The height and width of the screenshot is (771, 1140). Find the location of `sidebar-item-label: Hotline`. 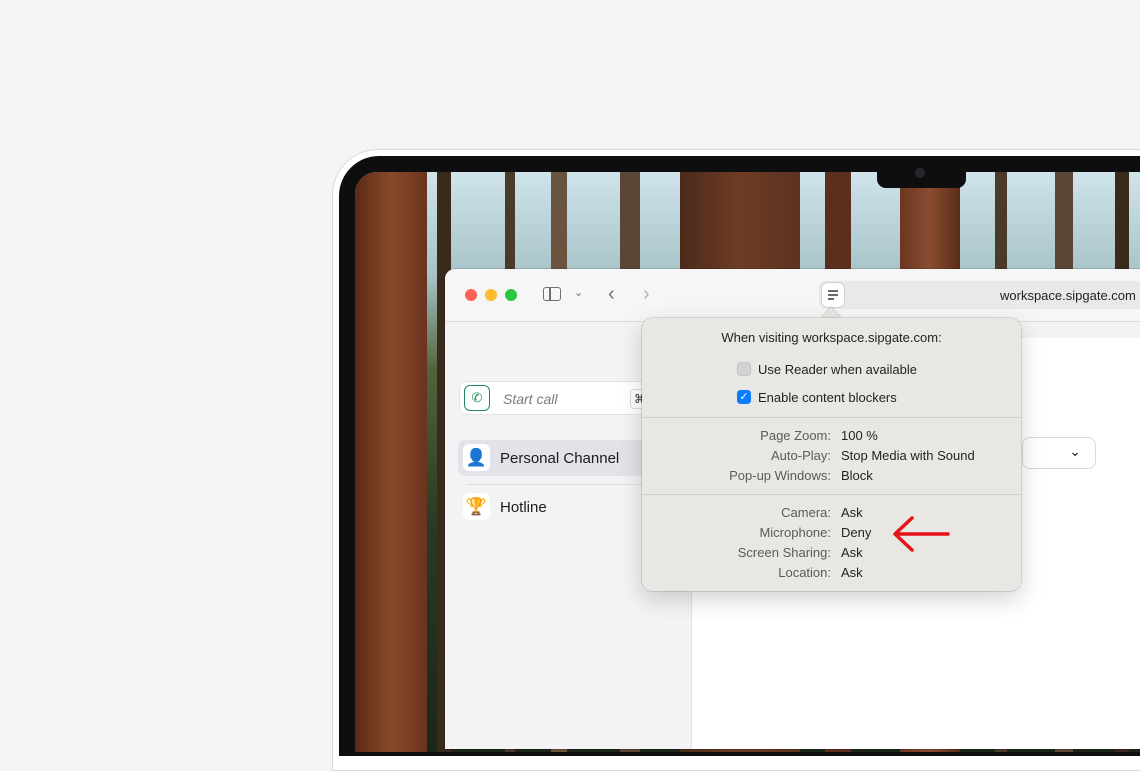

sidebar-item-label: Hotline is located at coordinates (523, 507).